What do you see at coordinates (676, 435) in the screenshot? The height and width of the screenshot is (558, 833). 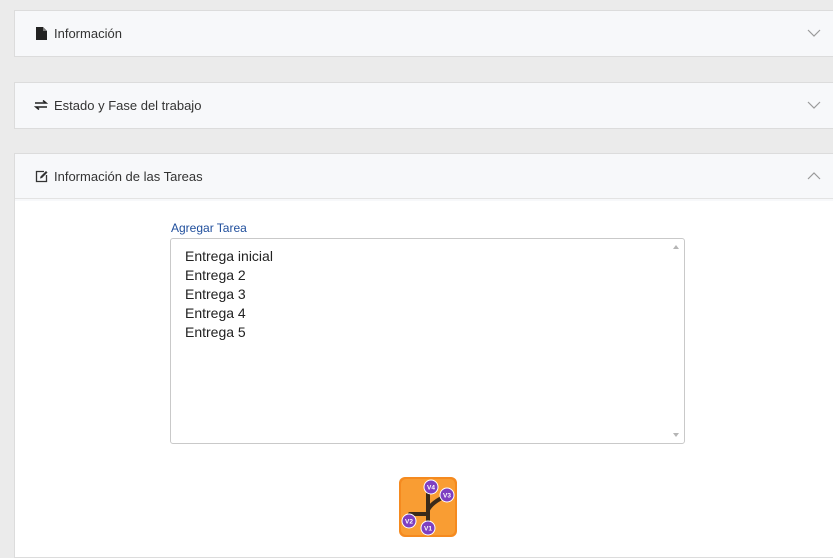 I see `scroll-down-arrow-icon` at bounding box center [676, 435].